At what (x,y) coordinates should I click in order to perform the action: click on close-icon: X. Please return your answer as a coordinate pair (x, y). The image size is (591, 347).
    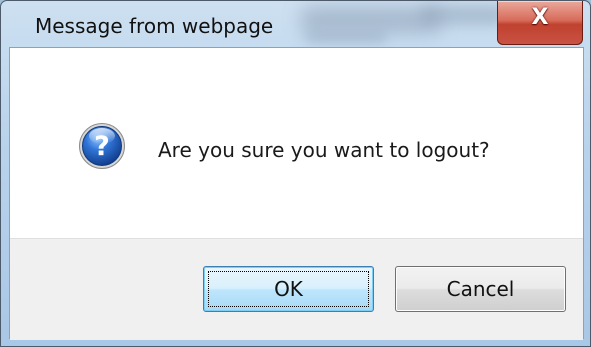
    Looking at the image, I should click on (540, 17).